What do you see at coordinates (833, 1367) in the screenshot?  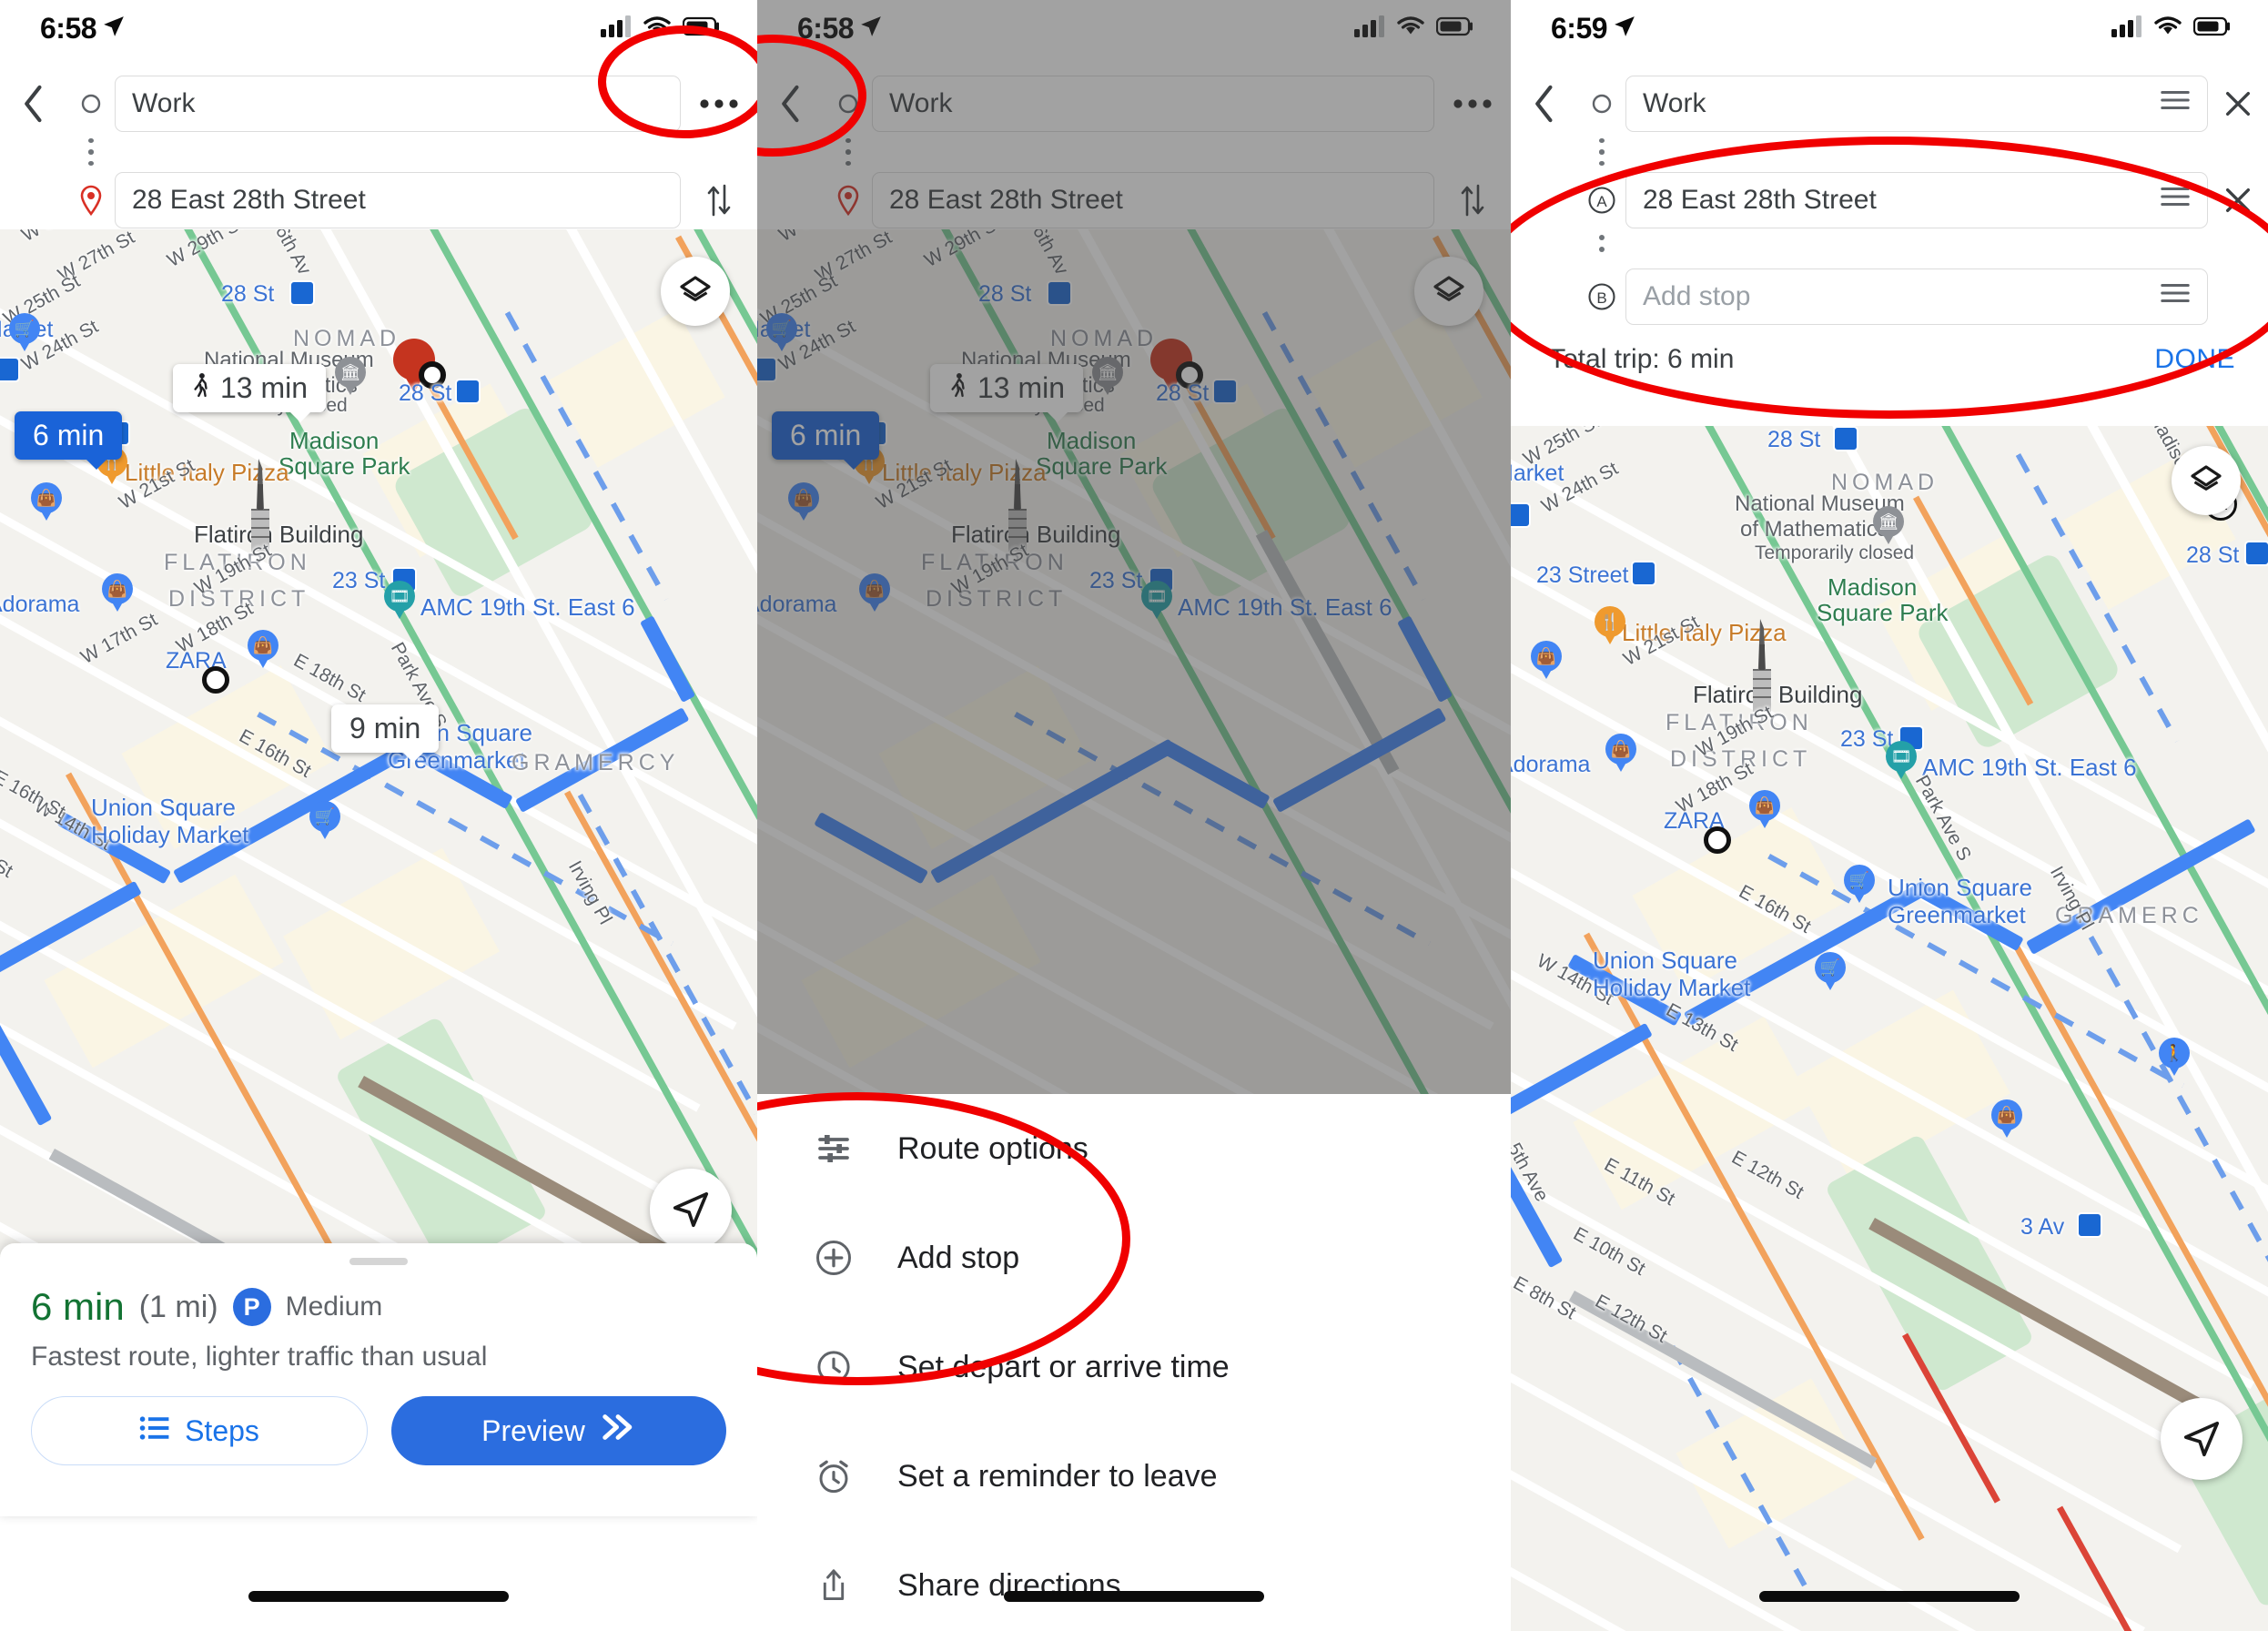 I see `clock-icon` at bounding box center [833, 1367].